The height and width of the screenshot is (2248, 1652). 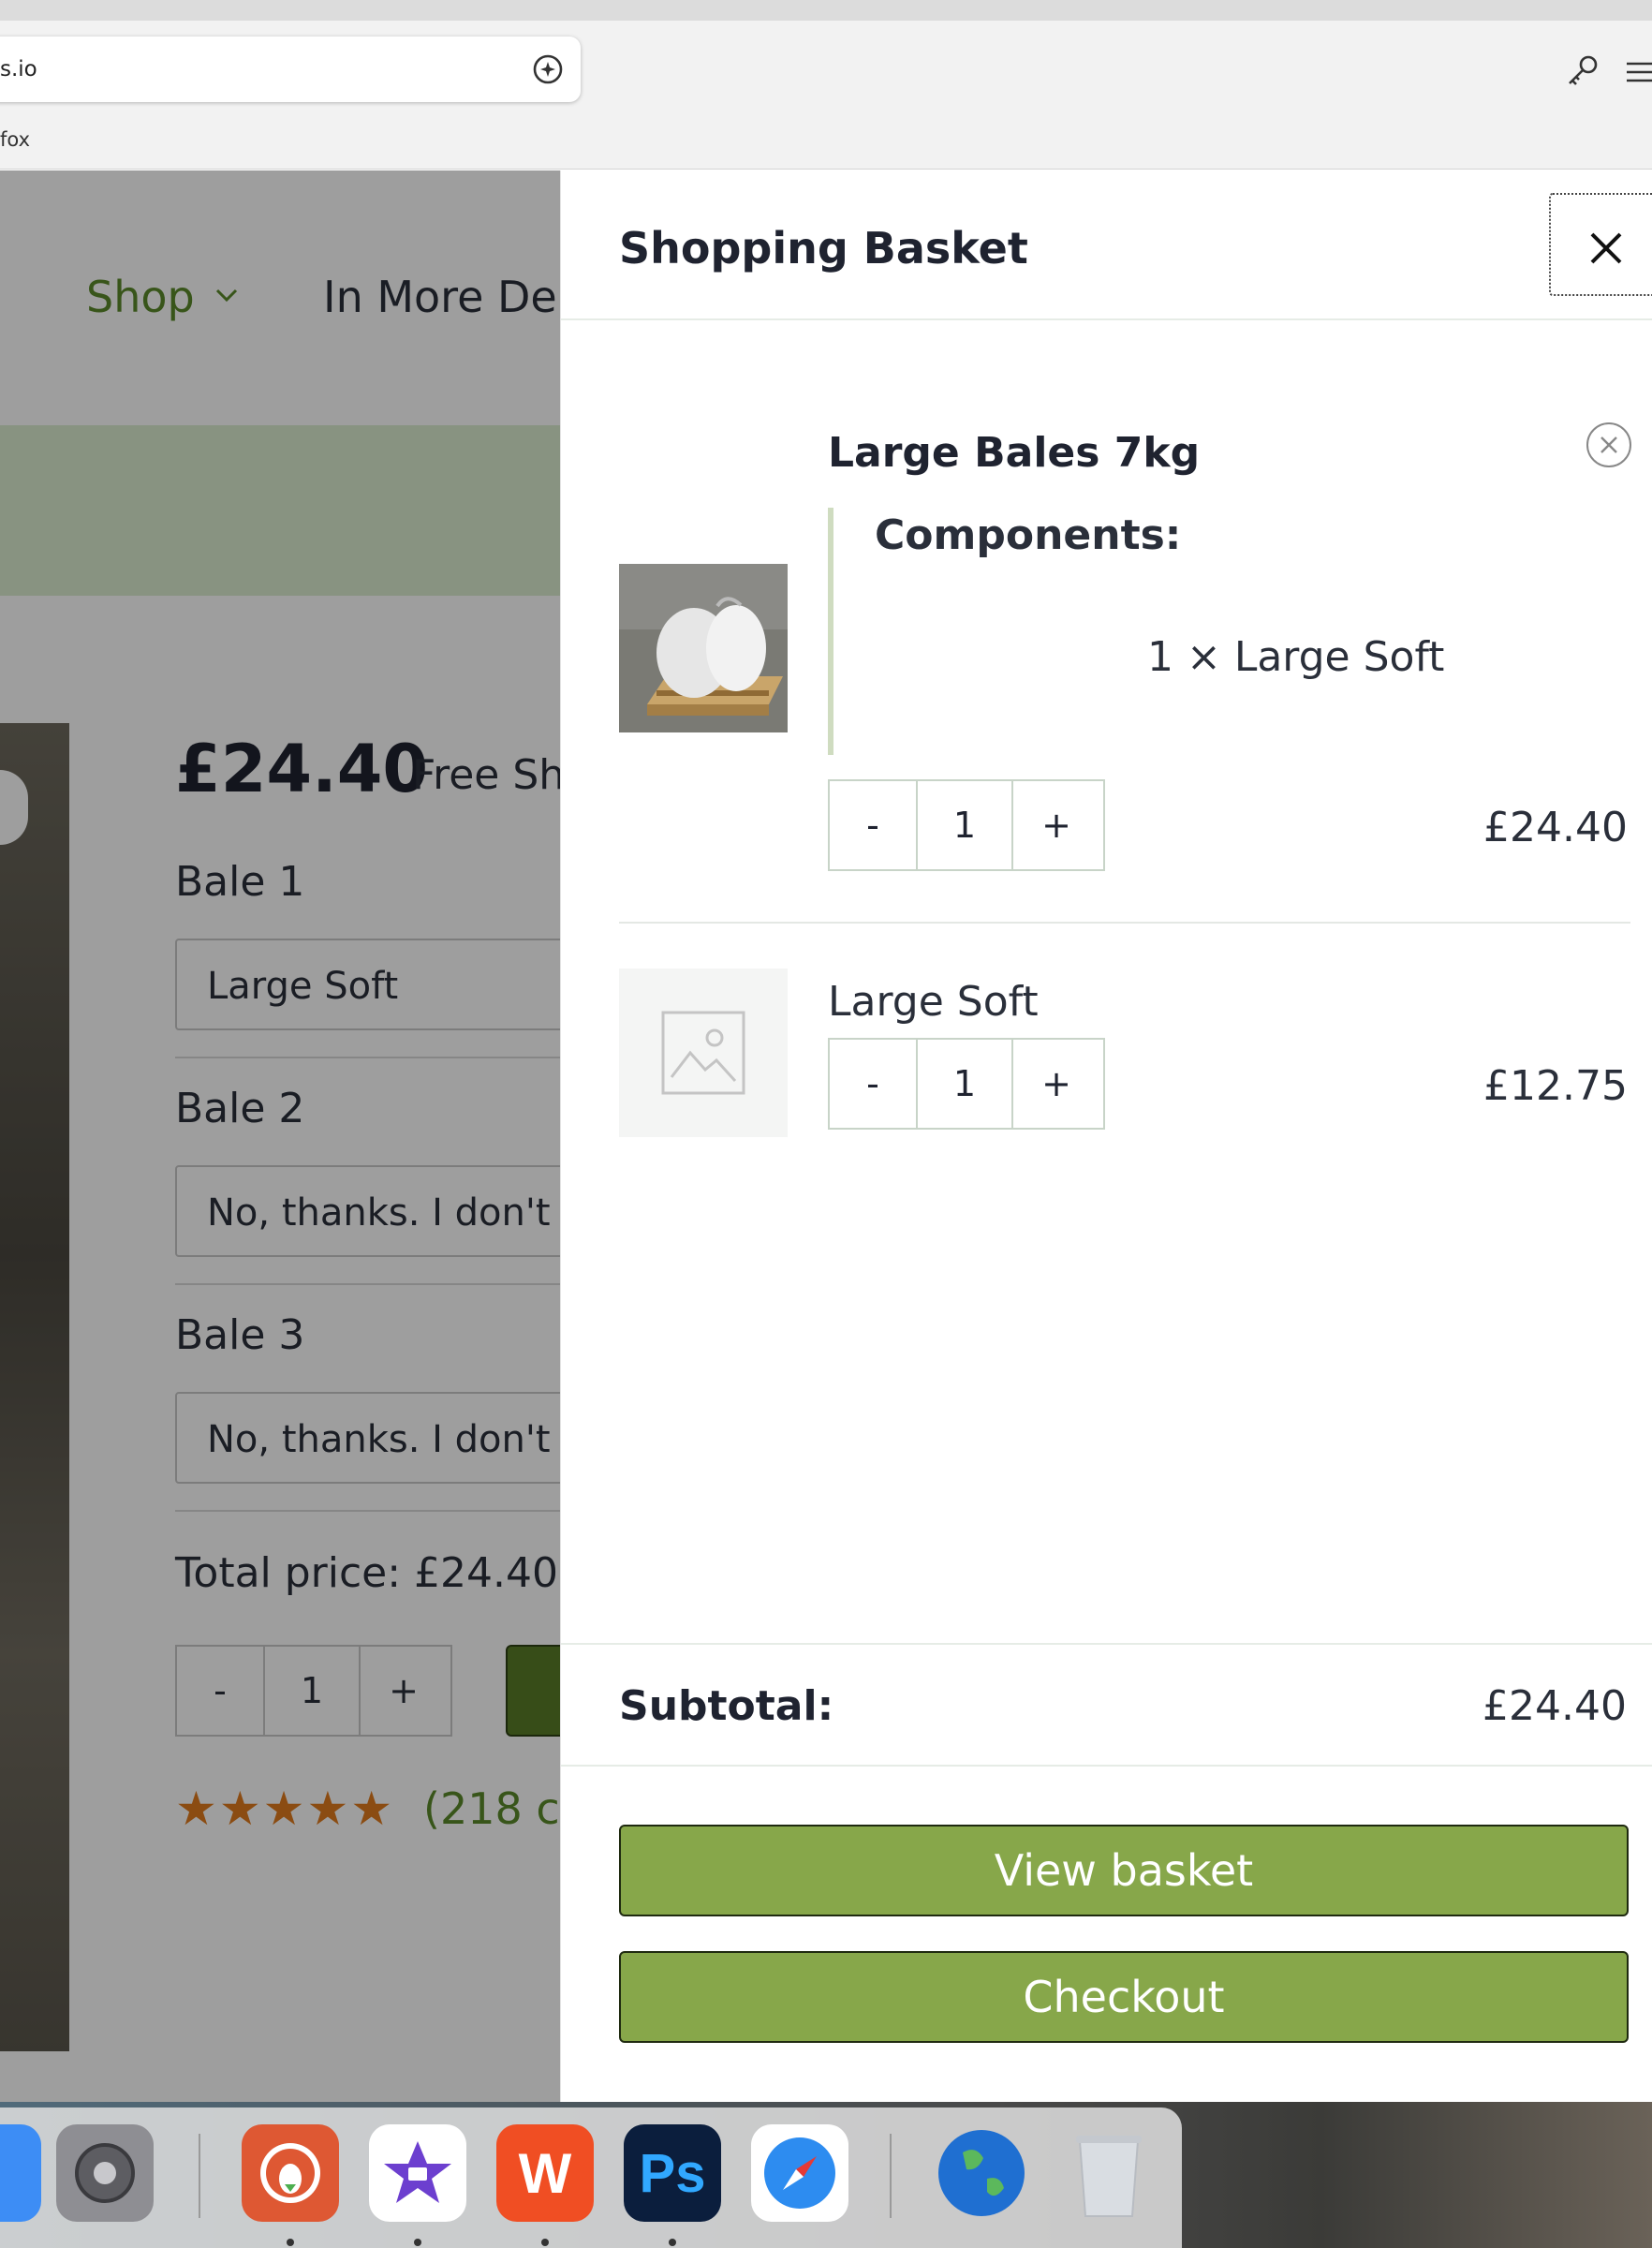 What do you see at coordinates (1296, 657) in the screenshot?
I see `component-line: 1 × Large Soft` at bounding box center [1296, 657].